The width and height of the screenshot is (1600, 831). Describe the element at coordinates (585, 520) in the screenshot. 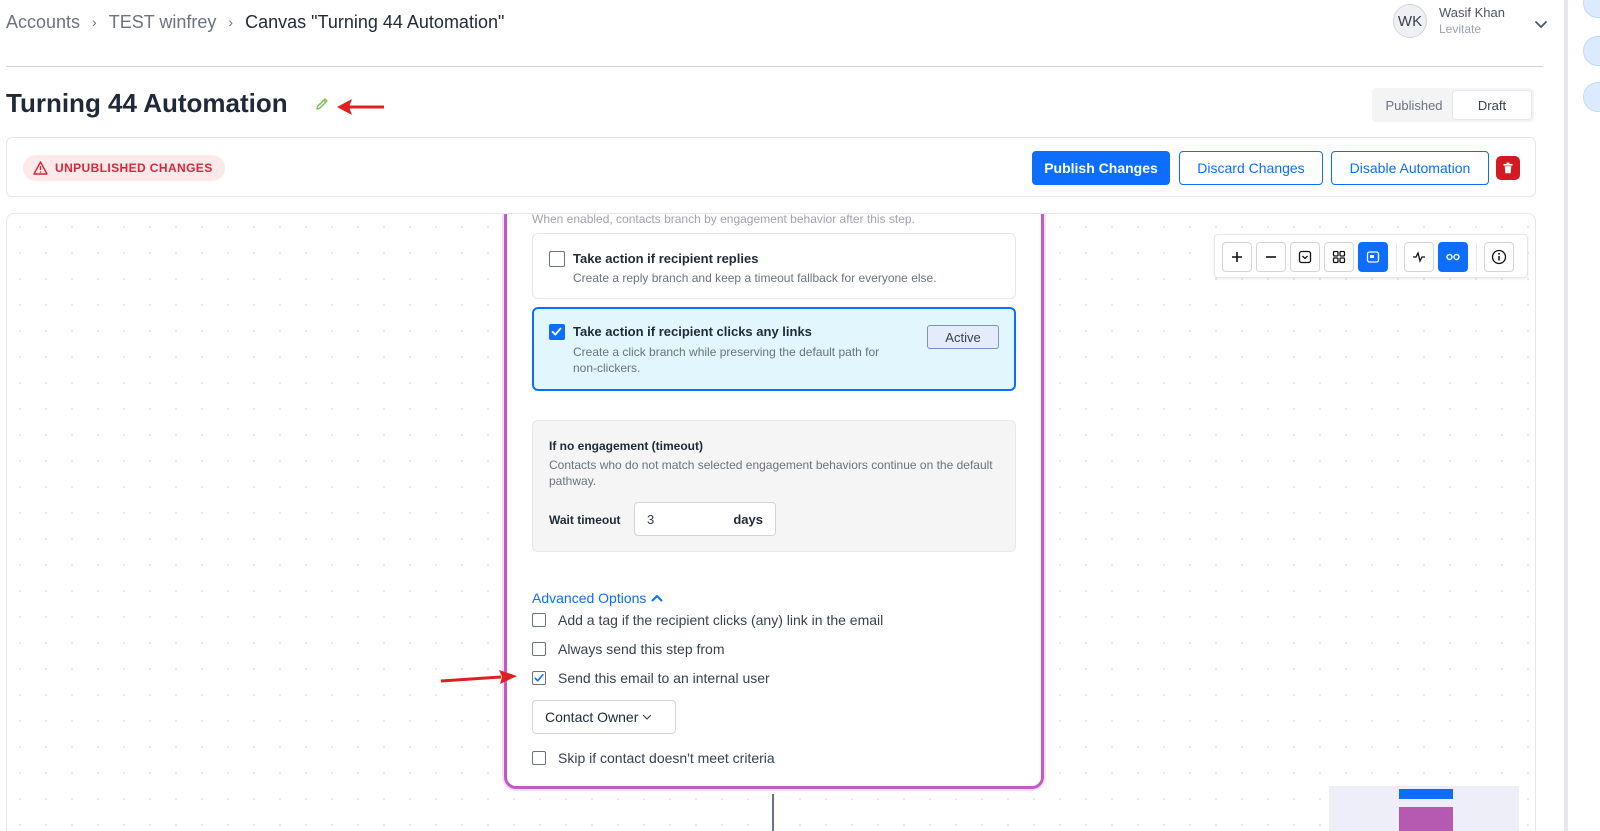

I see `wait-timeout-label: Wait timeout` at that location.